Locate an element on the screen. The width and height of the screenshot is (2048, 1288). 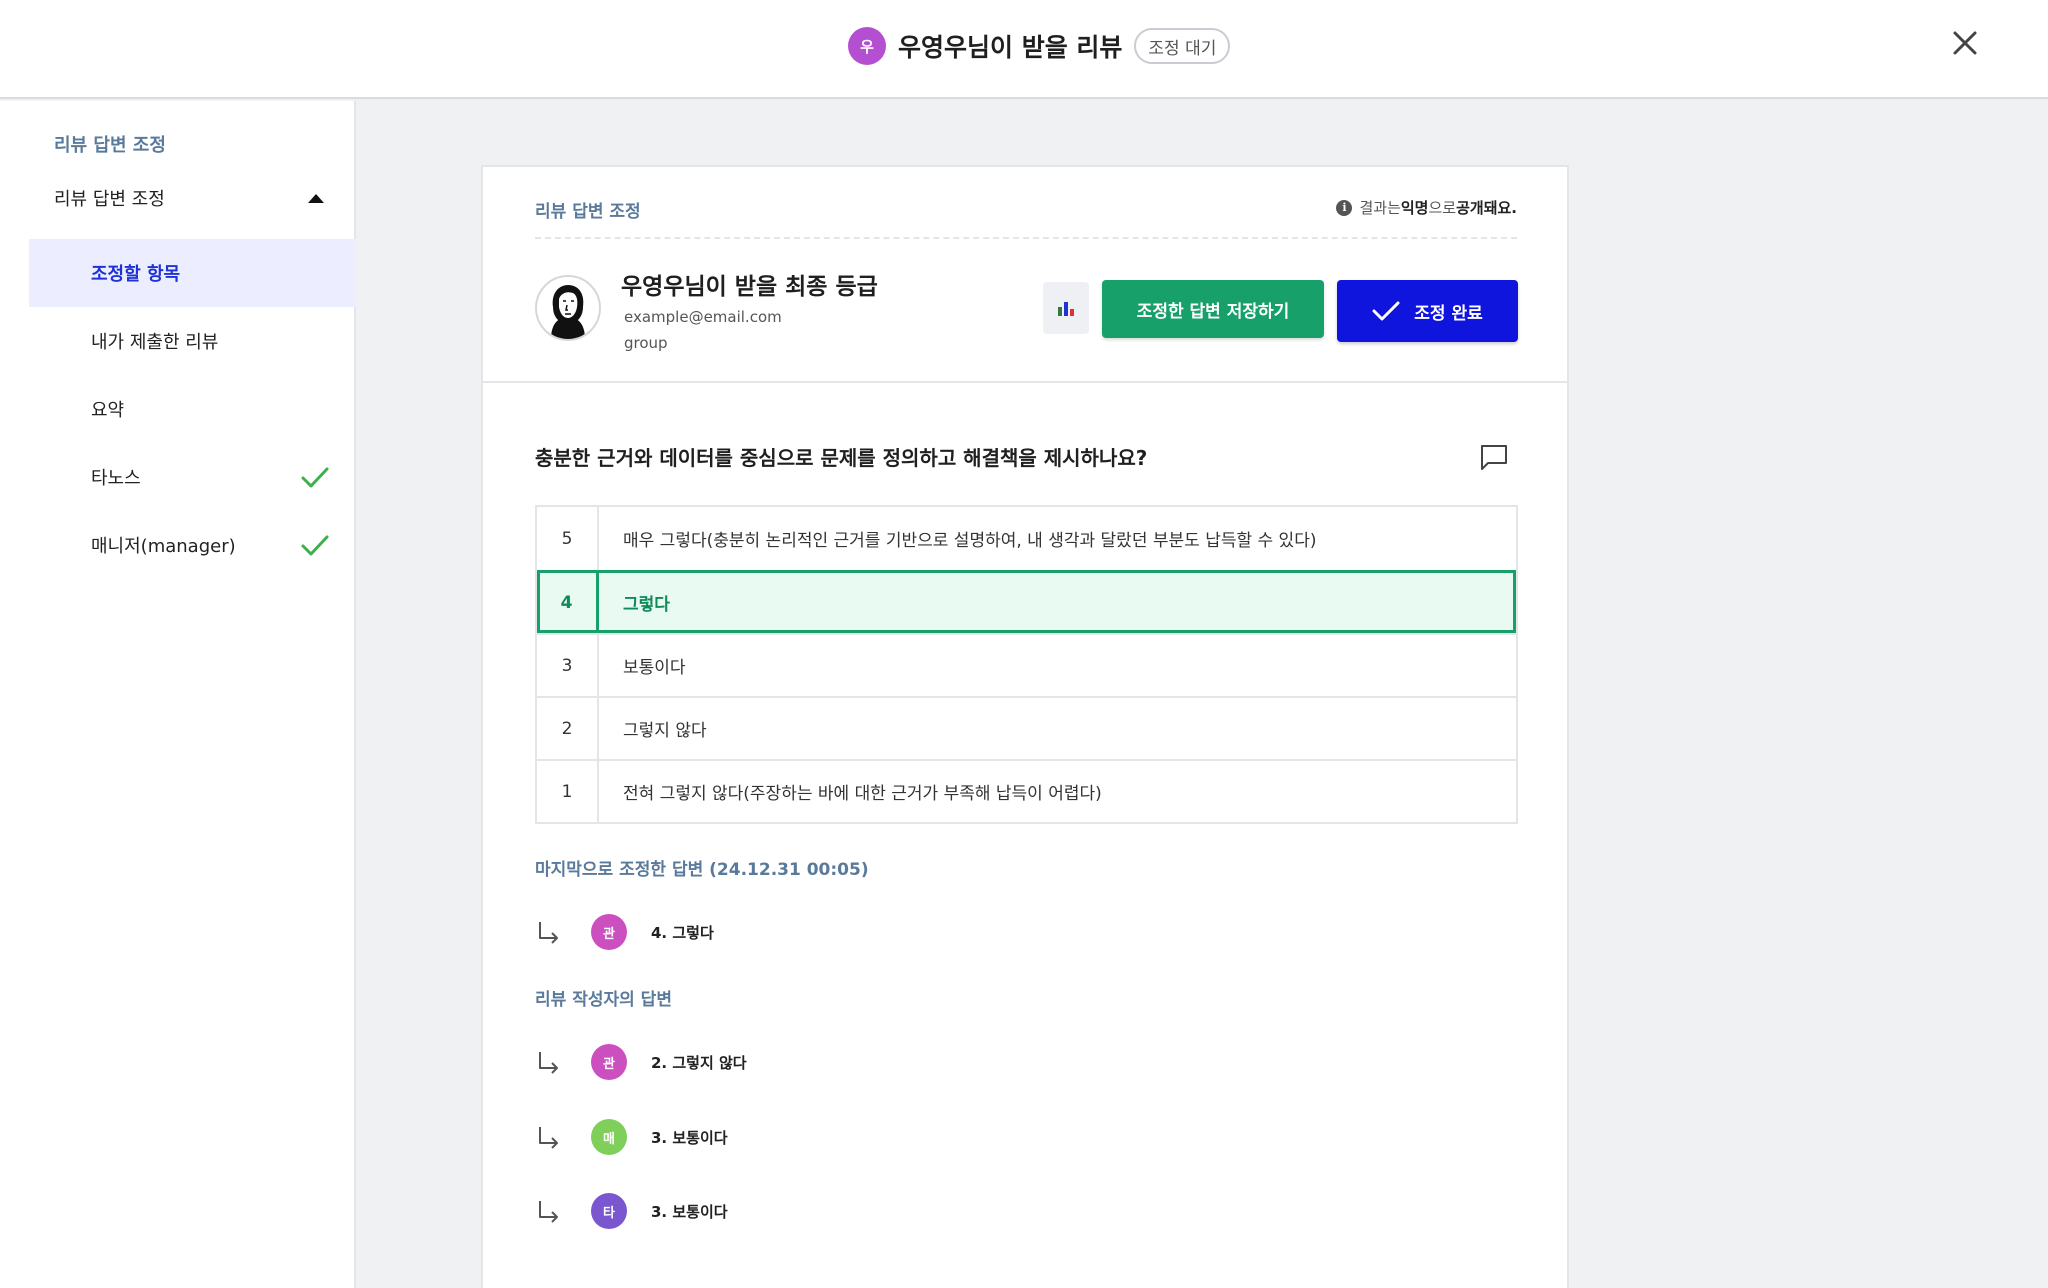
comment-icon is located at coordinates (1494, 457).